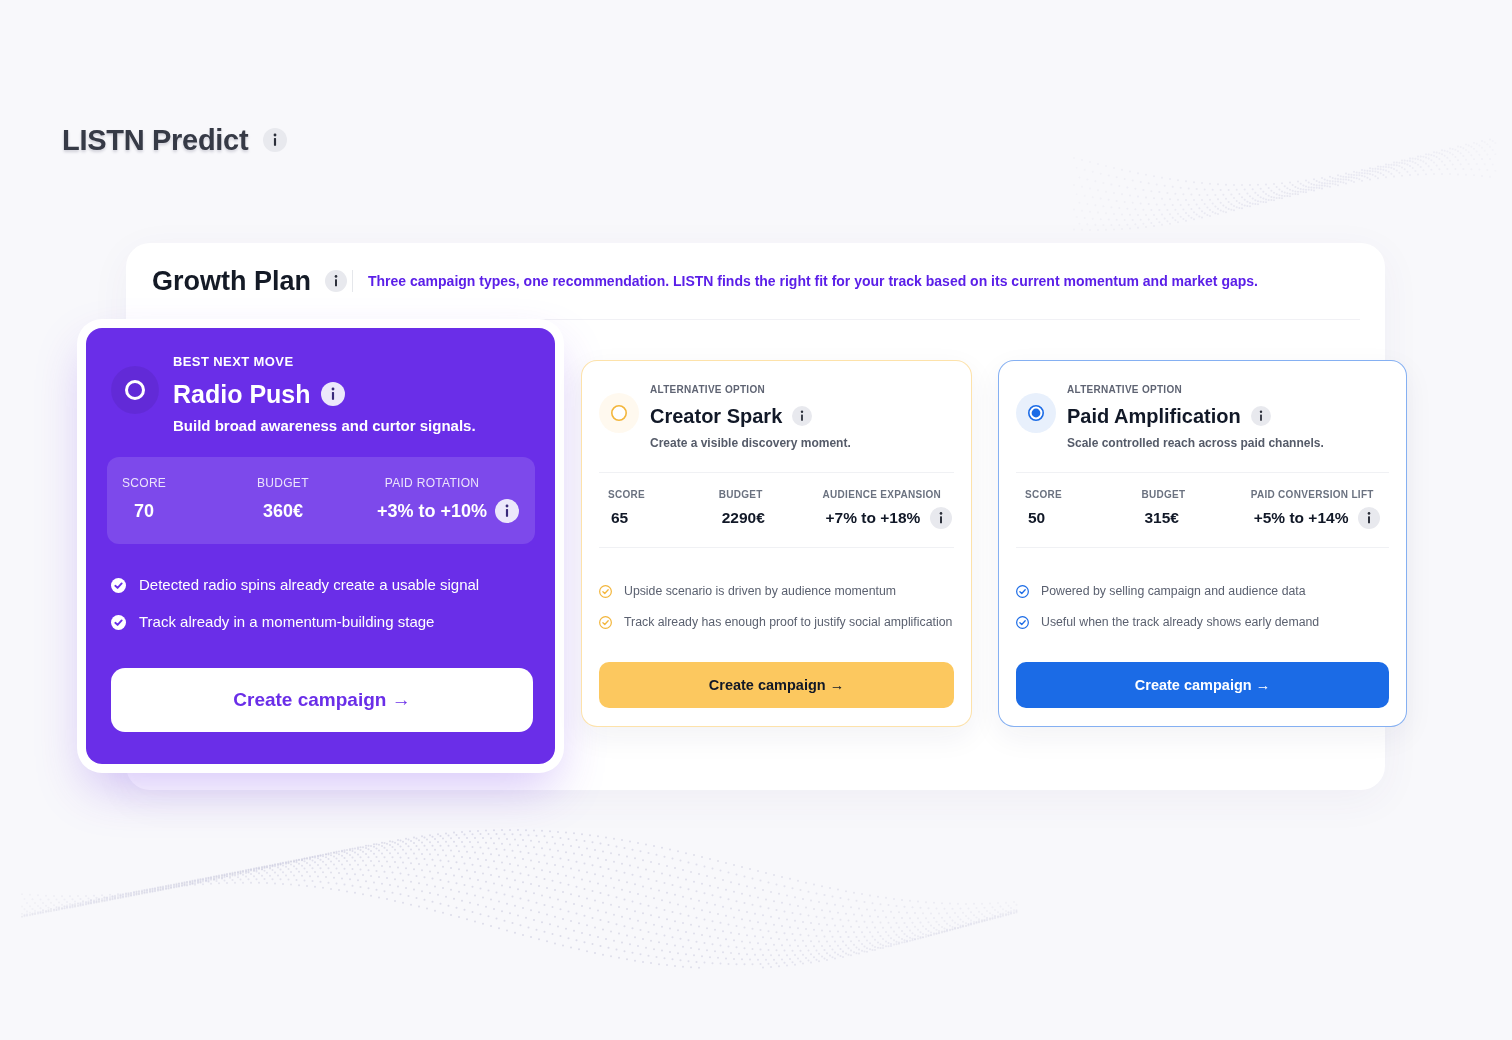  Describe the element at coordinates (750, 443) in the screenshot. I see `card-description: Create a visible discovery moment.` at that location.